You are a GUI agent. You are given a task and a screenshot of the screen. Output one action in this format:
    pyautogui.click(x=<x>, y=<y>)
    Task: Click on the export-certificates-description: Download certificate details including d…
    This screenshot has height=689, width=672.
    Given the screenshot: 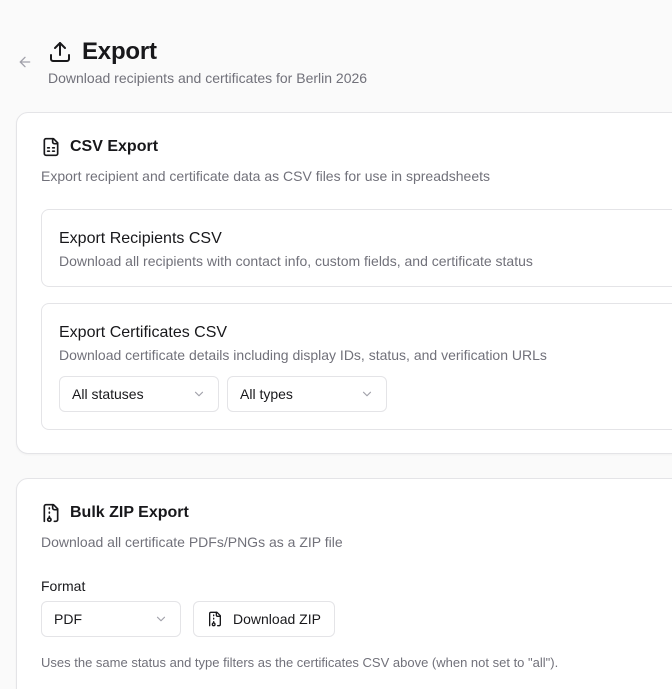 What is the action you would take?
    pyautogui.click(x=303, y=355)
    